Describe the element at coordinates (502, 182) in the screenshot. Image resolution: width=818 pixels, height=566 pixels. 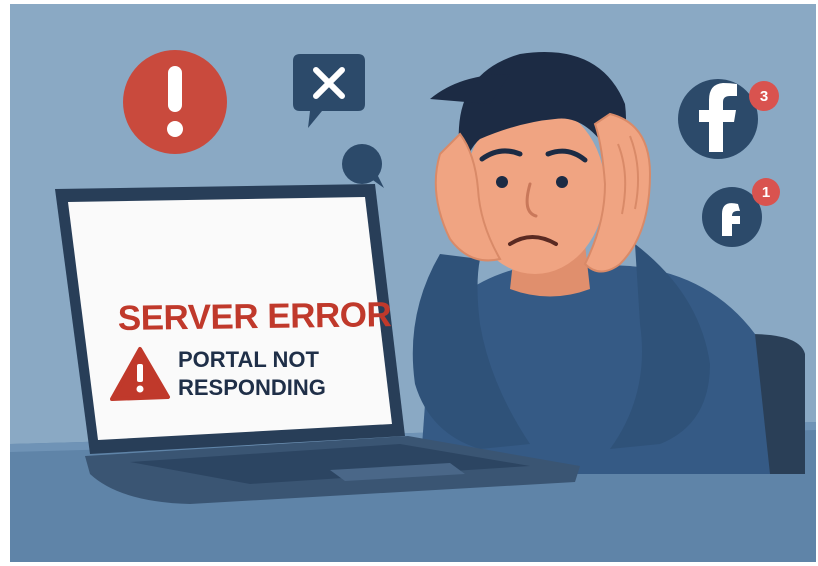
I see `left-eye` at that location.